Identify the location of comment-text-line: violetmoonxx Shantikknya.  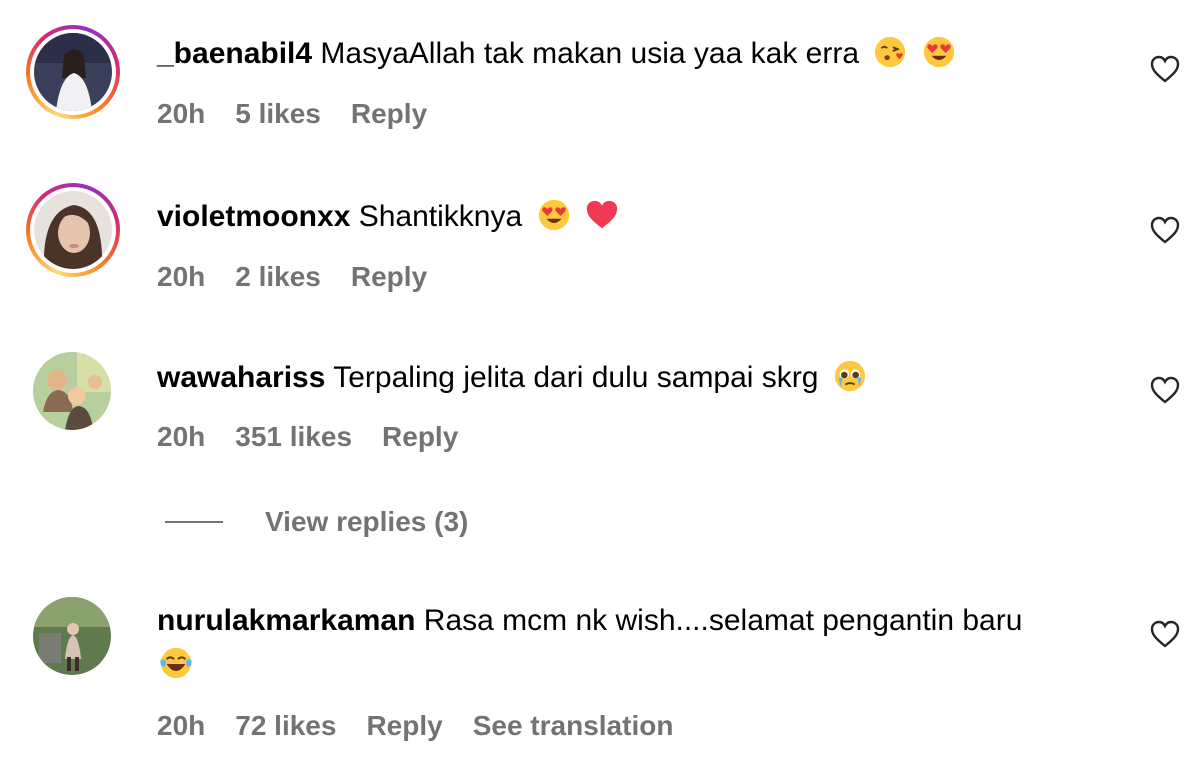
(644, 217).